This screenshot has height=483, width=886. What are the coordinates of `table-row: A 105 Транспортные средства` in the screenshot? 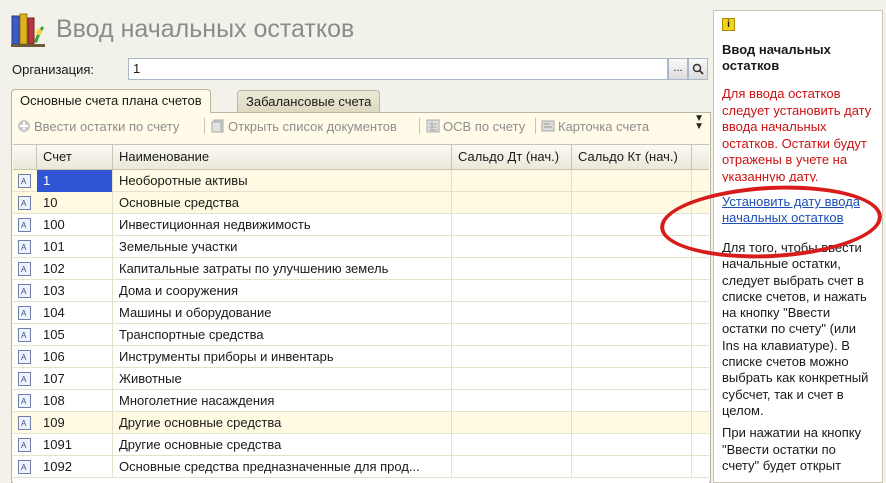 It's located at (361, 335).